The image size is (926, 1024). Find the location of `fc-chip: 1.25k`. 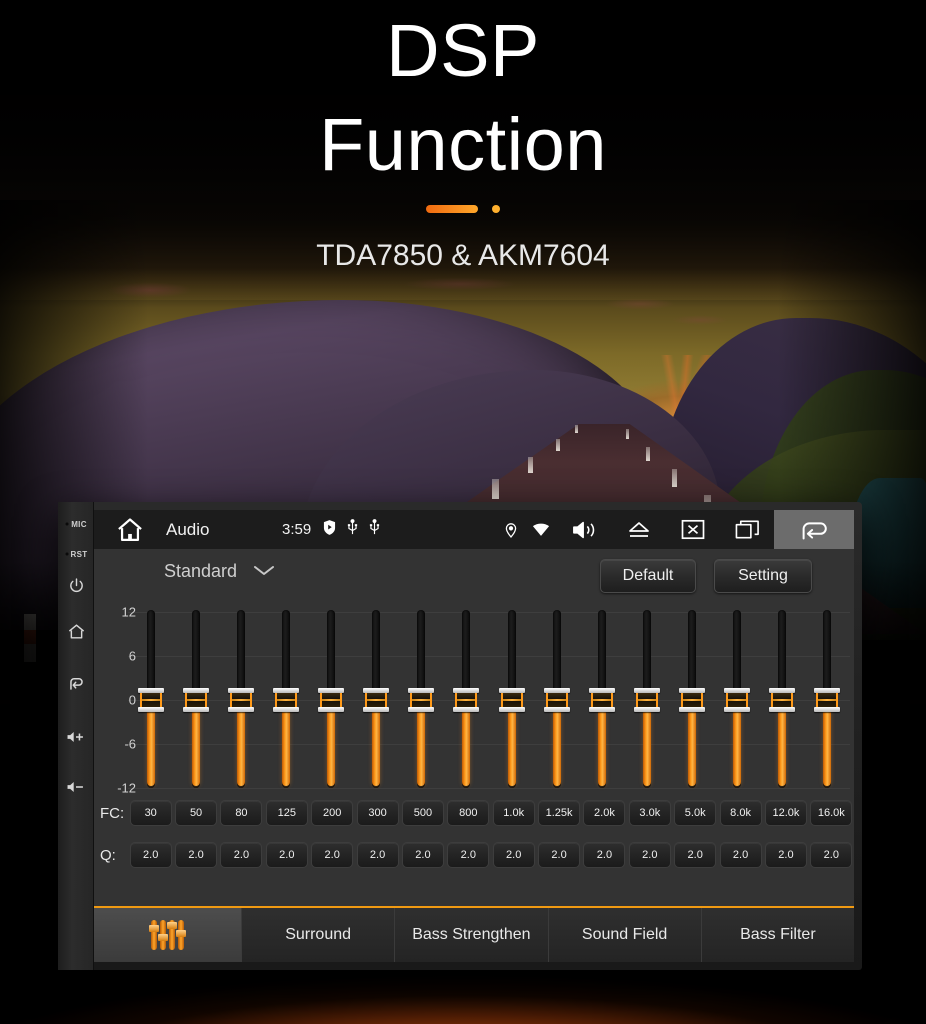

fc-chip: 1.25k is located at coordinates (559, 813).